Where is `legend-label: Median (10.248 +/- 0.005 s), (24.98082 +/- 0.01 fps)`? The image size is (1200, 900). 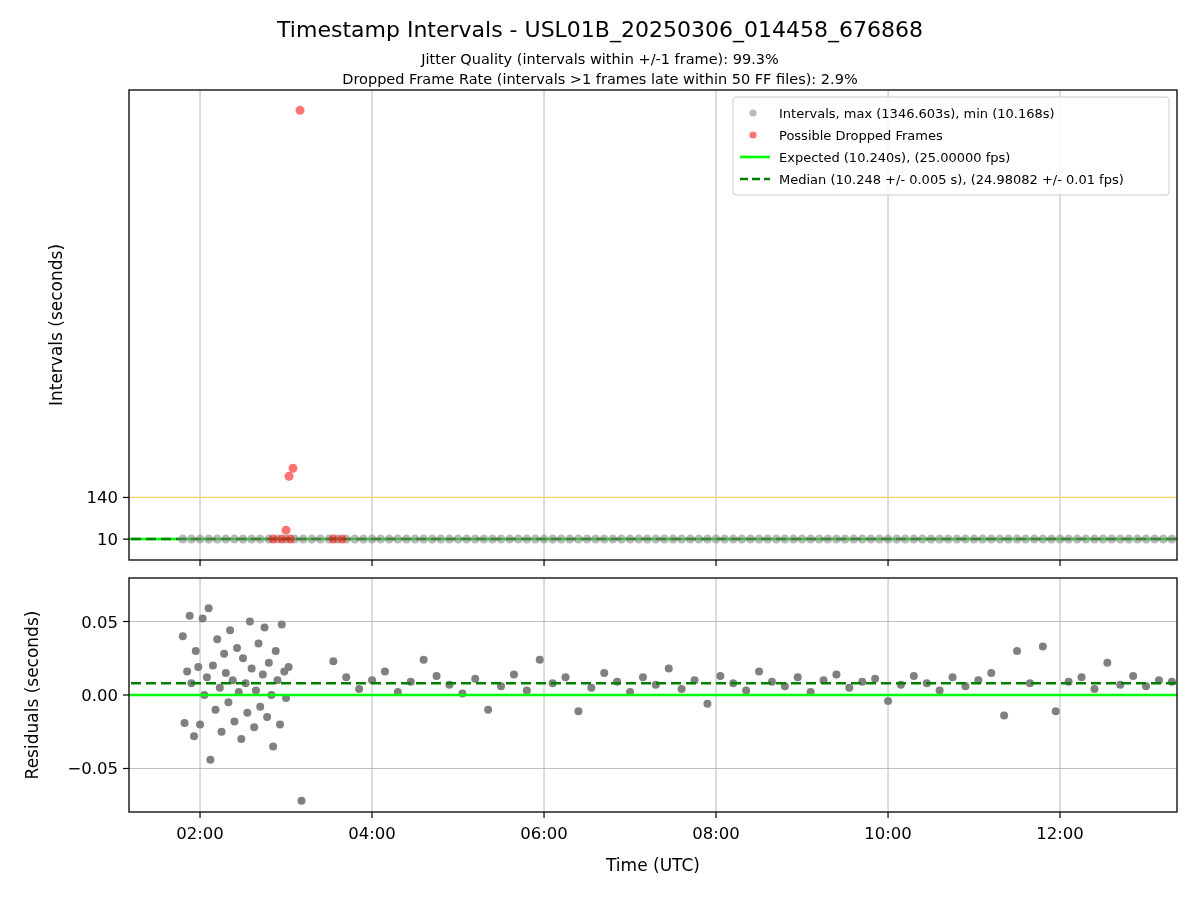 legend-label: Median (10.248 +/- 0.005 s), (24.98082 +/- 0.01 fps) is located at coordinates (951, 179).